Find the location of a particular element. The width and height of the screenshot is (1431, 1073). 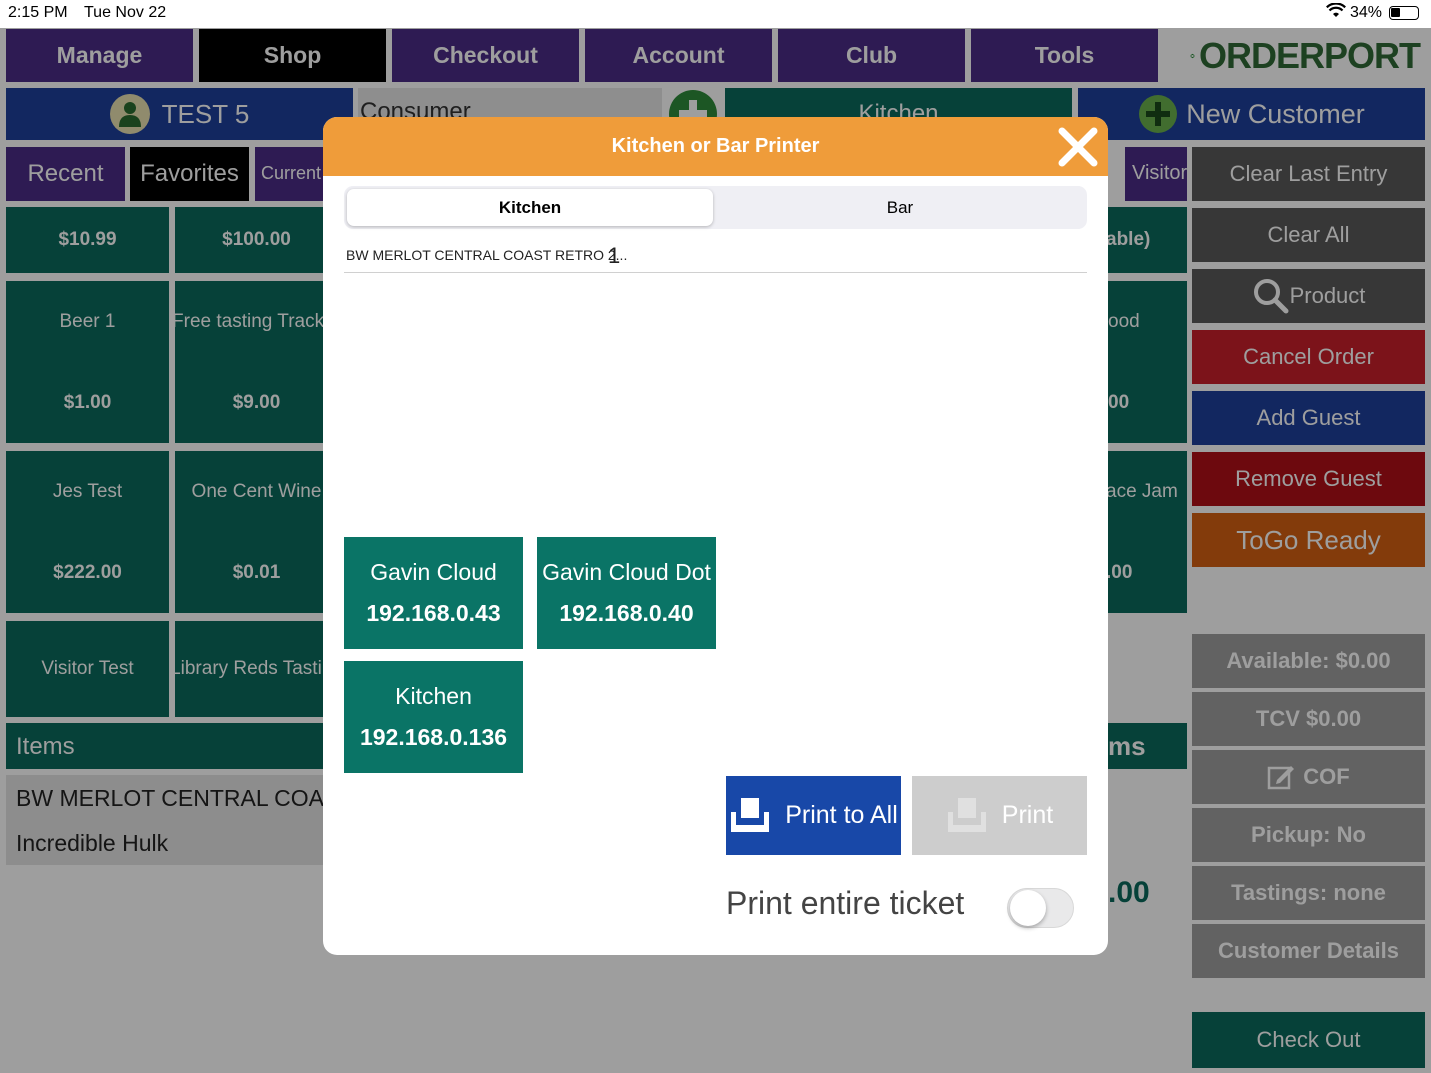

wifi-icon is located at coordinates (1336, 13).